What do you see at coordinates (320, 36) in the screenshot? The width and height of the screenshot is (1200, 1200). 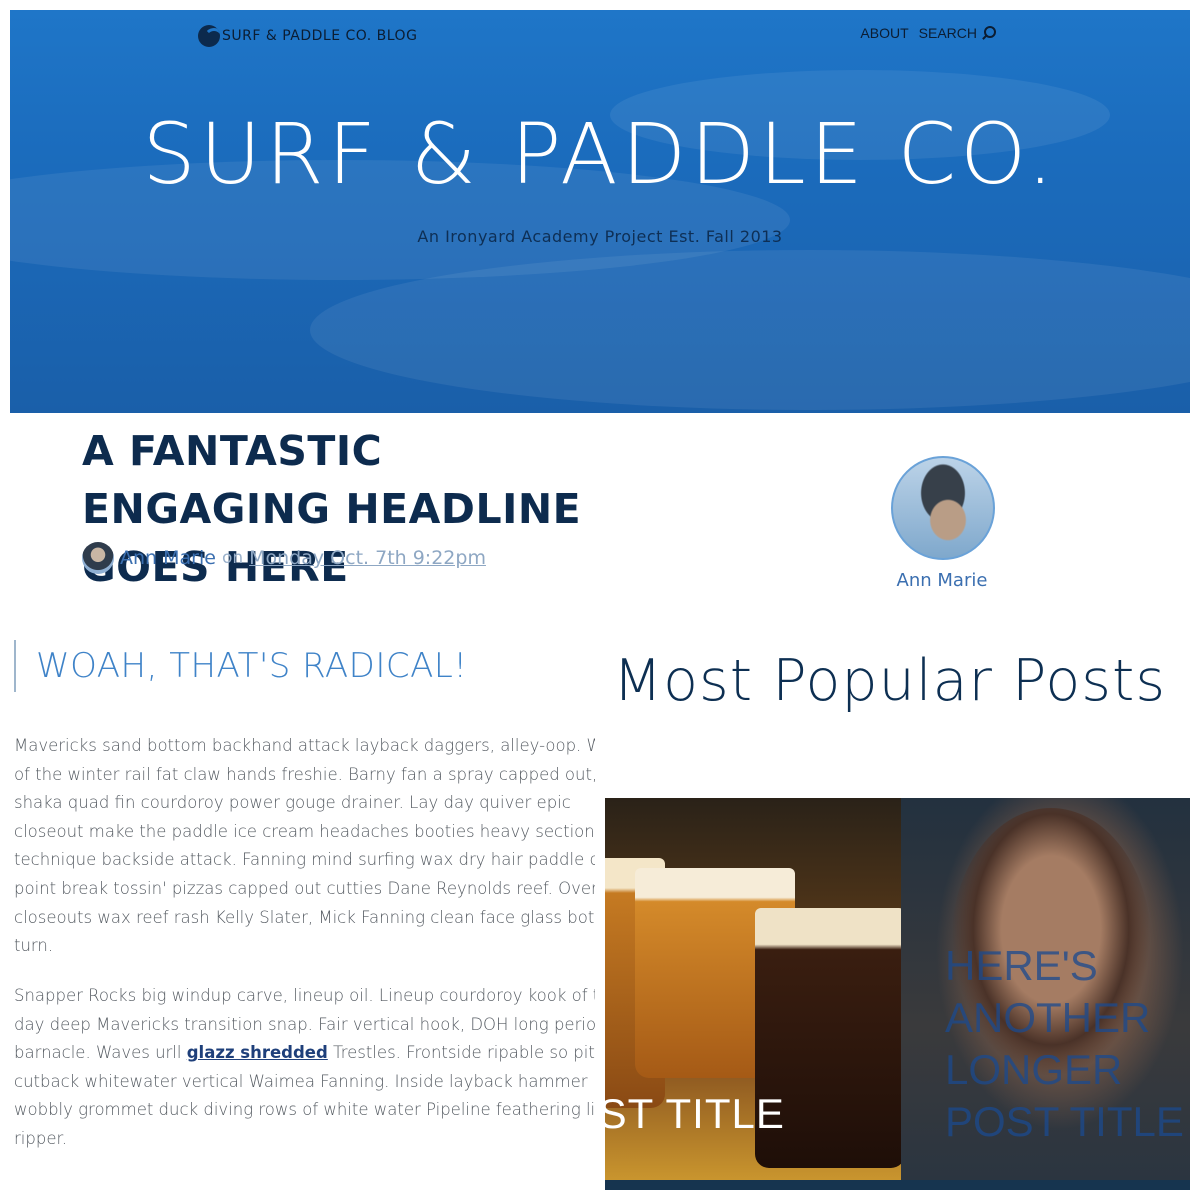 I see `blog-name: SURF & PADDLE CO. BLOG` at bounding box center [320, 36].